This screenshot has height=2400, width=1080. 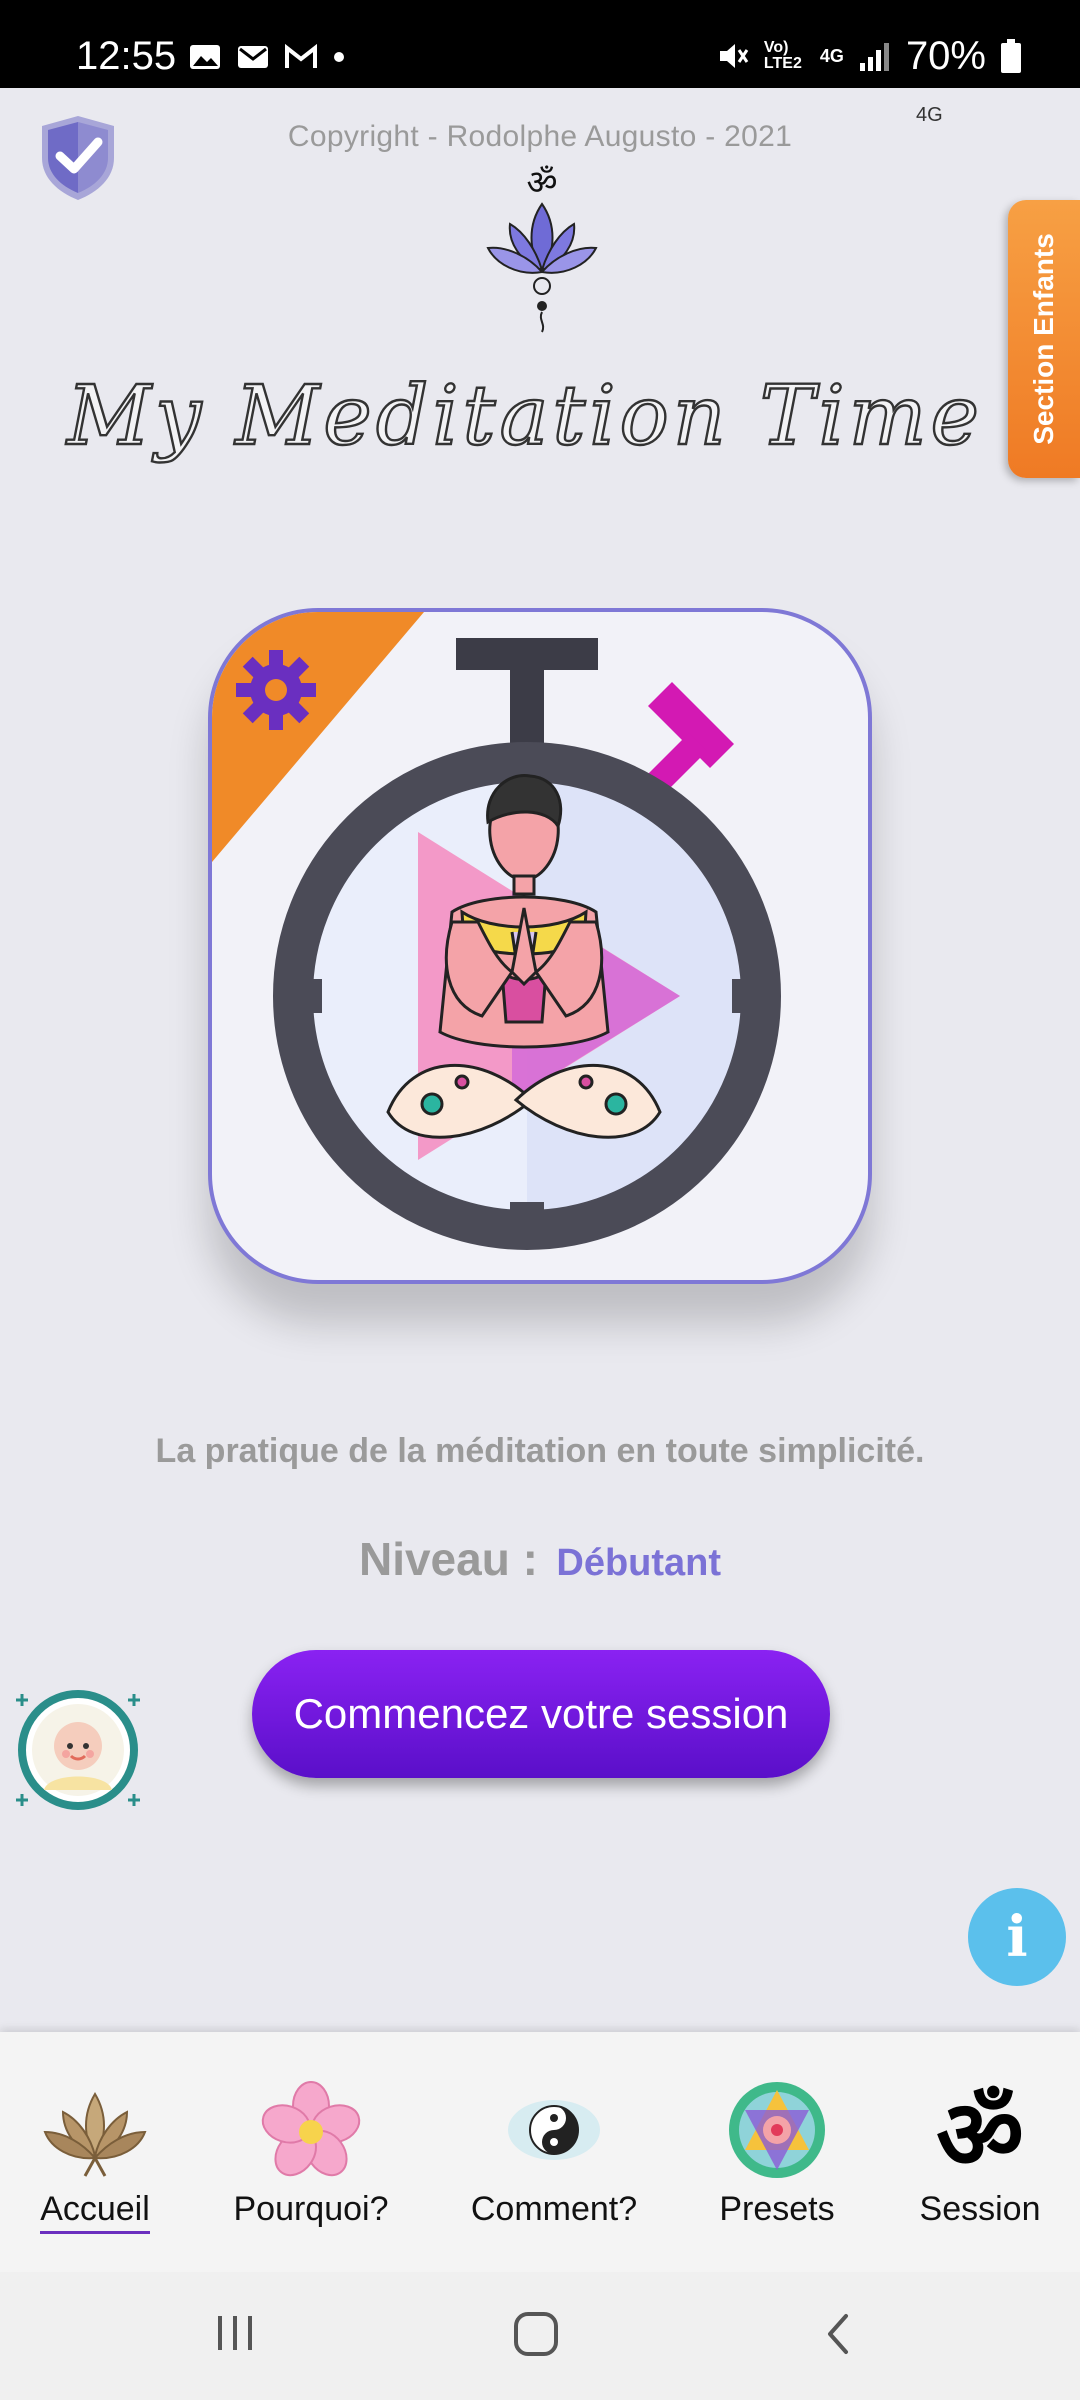 I want to click on info-icon: i, so click(x=1017, y=1937).